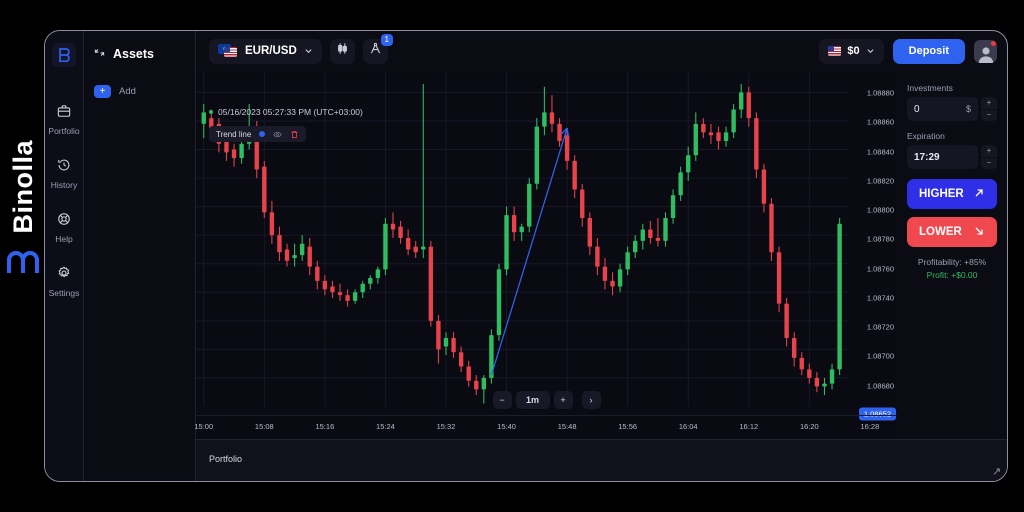  I want to click on price-tick: 1.08840, so click(880, 151).